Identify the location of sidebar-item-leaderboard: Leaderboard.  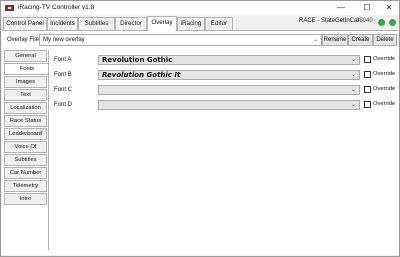
(25, 134).